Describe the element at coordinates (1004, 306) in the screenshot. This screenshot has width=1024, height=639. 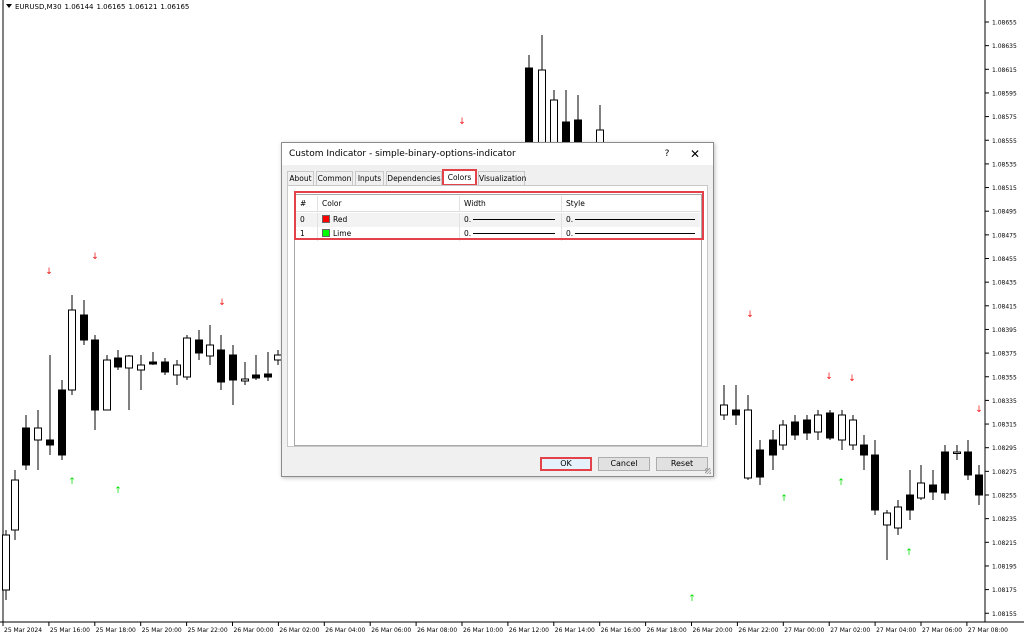
I see `price-axis-label: 1.08415` at that location.